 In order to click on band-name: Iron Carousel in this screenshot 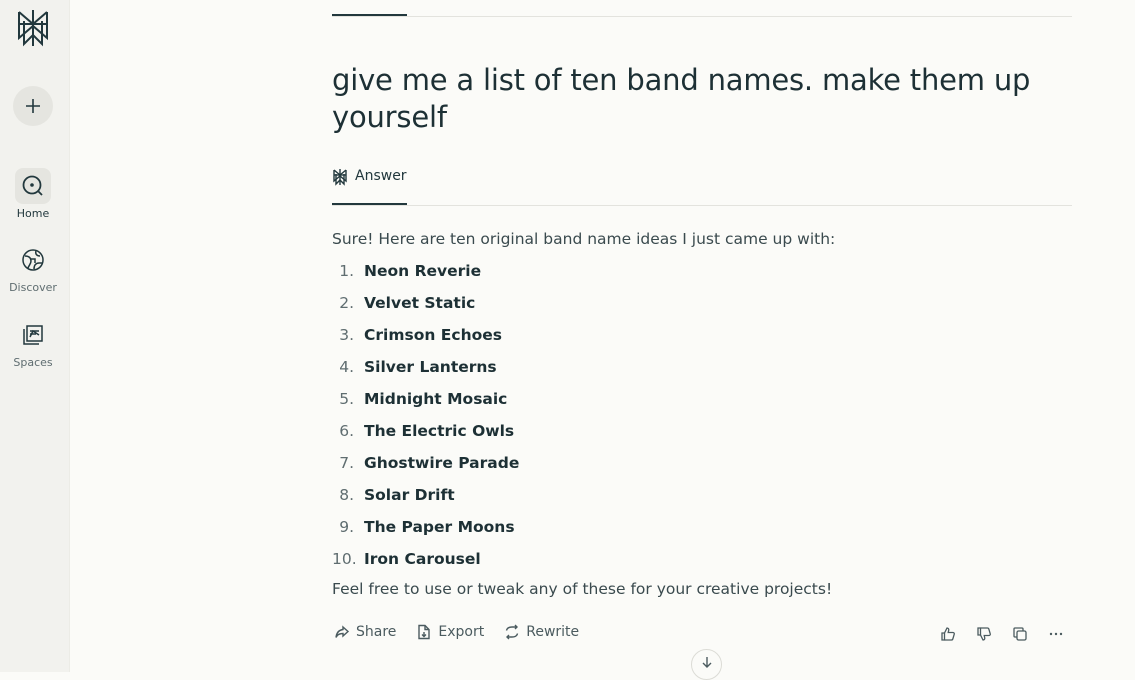, I will do `click(422, 559)`.